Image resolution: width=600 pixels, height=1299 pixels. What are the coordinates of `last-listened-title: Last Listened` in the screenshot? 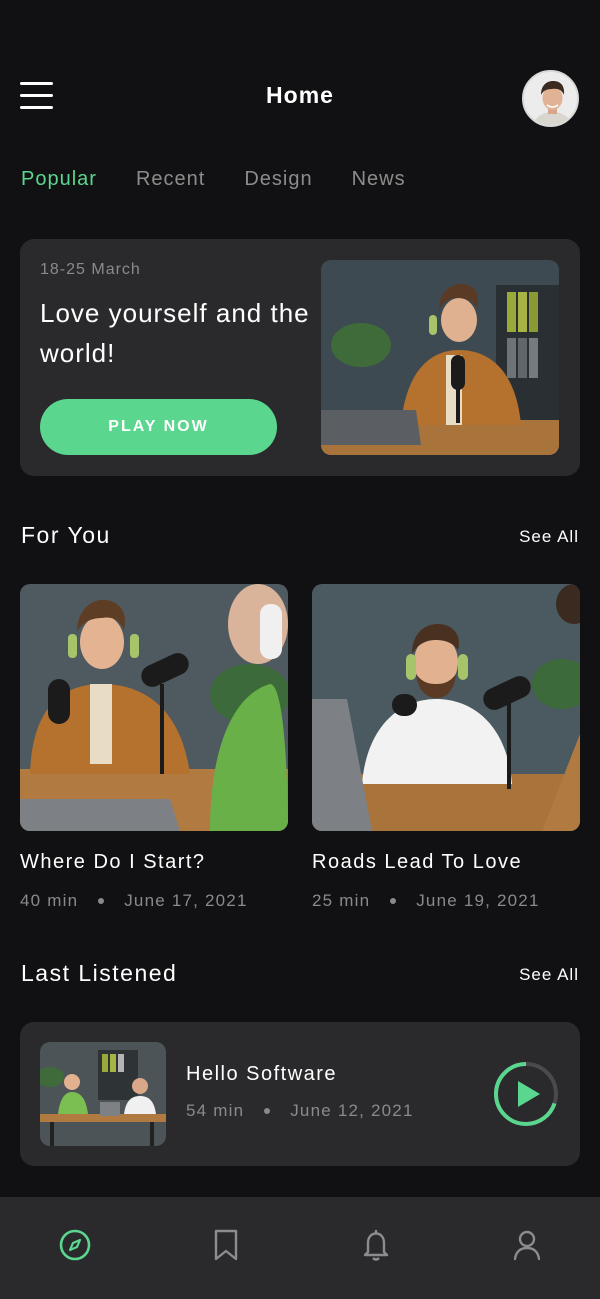 It's located at (99, 973).